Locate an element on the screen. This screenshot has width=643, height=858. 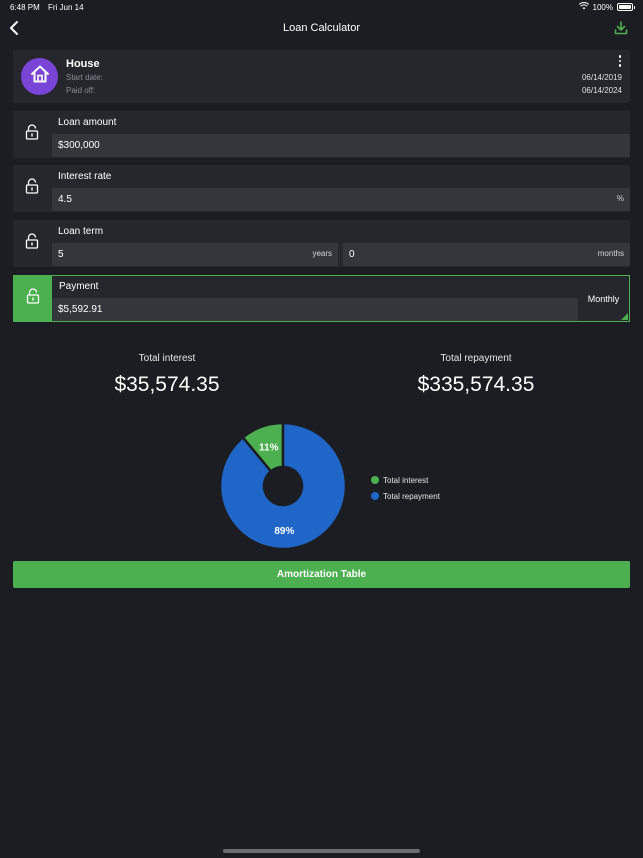
nav-bar: Loan Calculator is located at coordinates (321, 30).